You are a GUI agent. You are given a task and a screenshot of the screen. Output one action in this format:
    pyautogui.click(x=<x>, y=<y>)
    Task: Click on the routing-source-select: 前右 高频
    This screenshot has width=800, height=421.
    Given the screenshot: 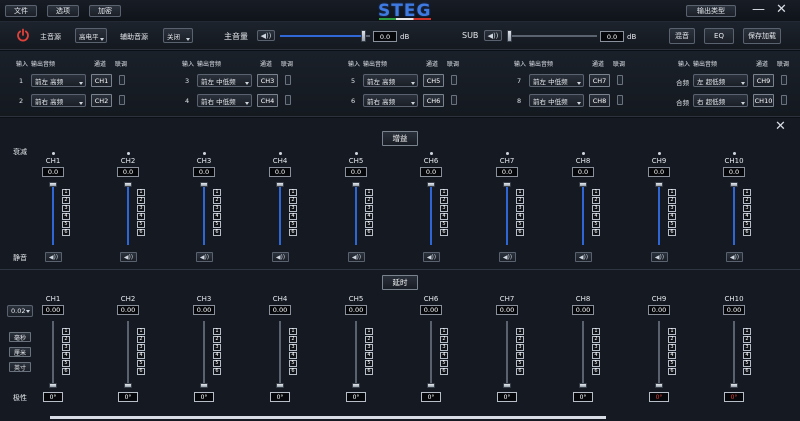 What is the action you would take?
    pyautogui.click(x=58, y=100)
    